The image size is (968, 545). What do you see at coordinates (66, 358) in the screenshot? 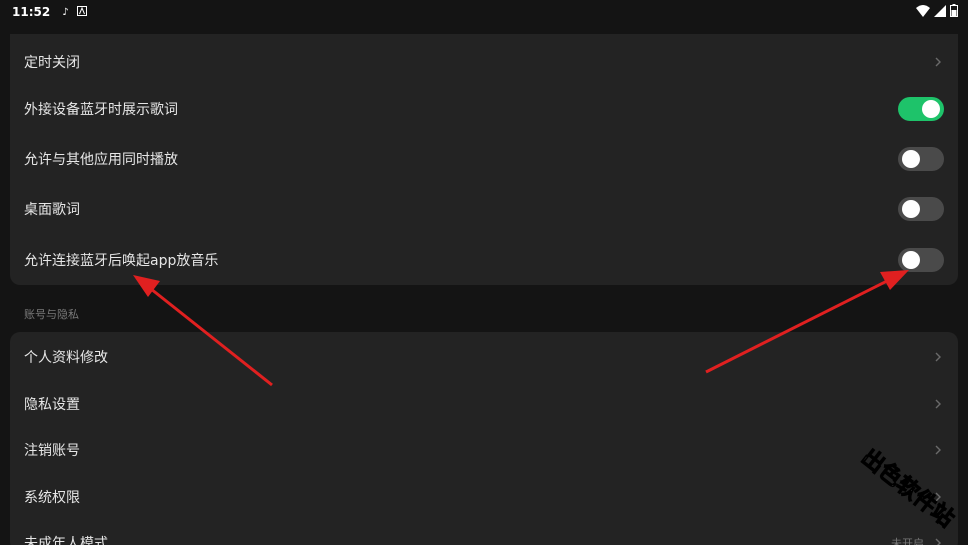
I see `row-label: 个人资料修改` at bounding box center [66, 358].